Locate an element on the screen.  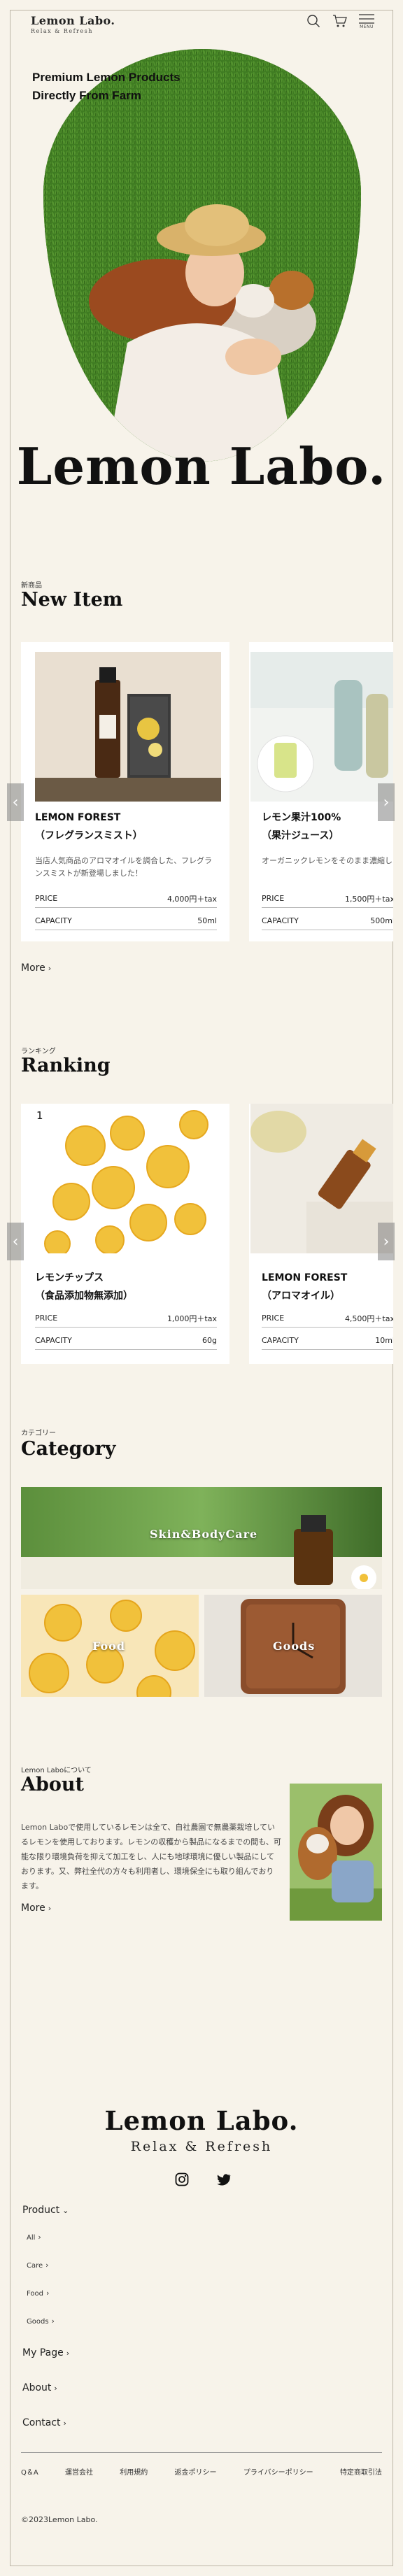
about-more-link: More › is located at coordinates (36, 1908).